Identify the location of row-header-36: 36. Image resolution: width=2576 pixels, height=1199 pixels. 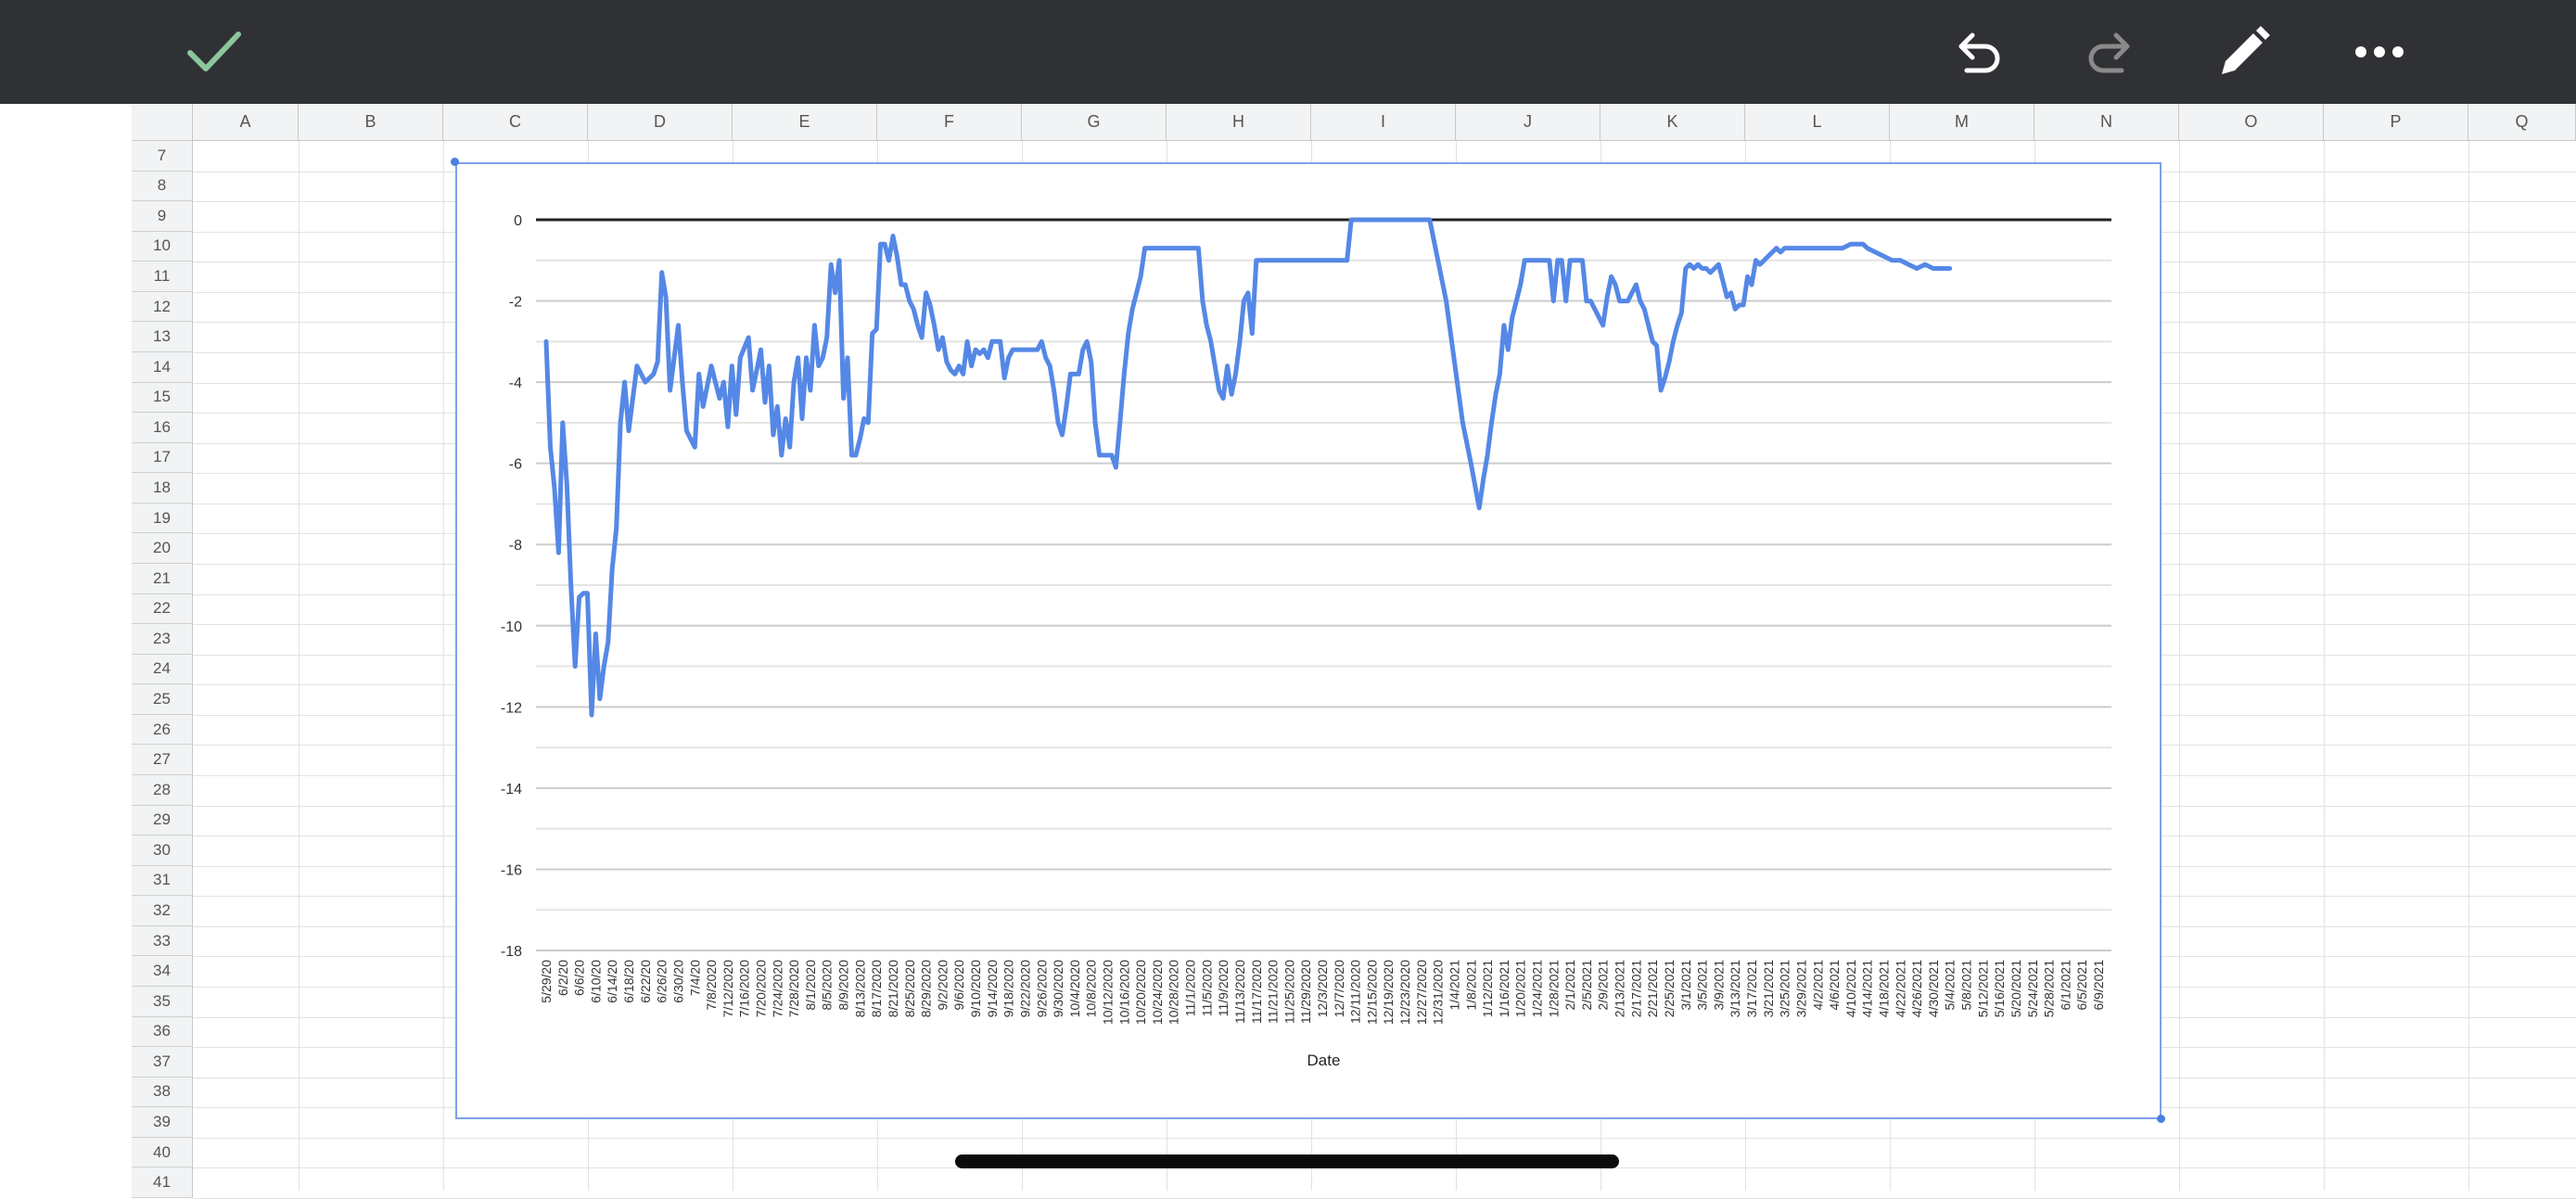
(162, 1032).